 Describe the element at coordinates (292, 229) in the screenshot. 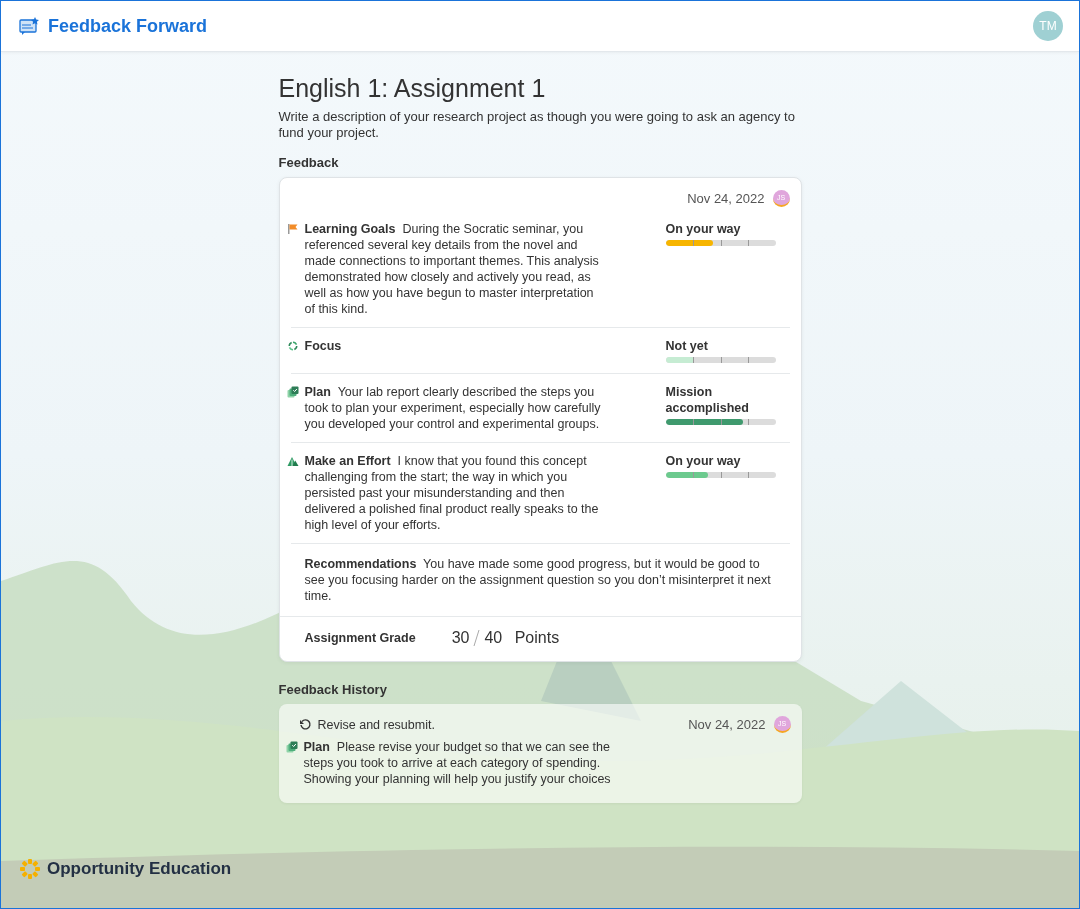

I see `flag-icon` at that location.